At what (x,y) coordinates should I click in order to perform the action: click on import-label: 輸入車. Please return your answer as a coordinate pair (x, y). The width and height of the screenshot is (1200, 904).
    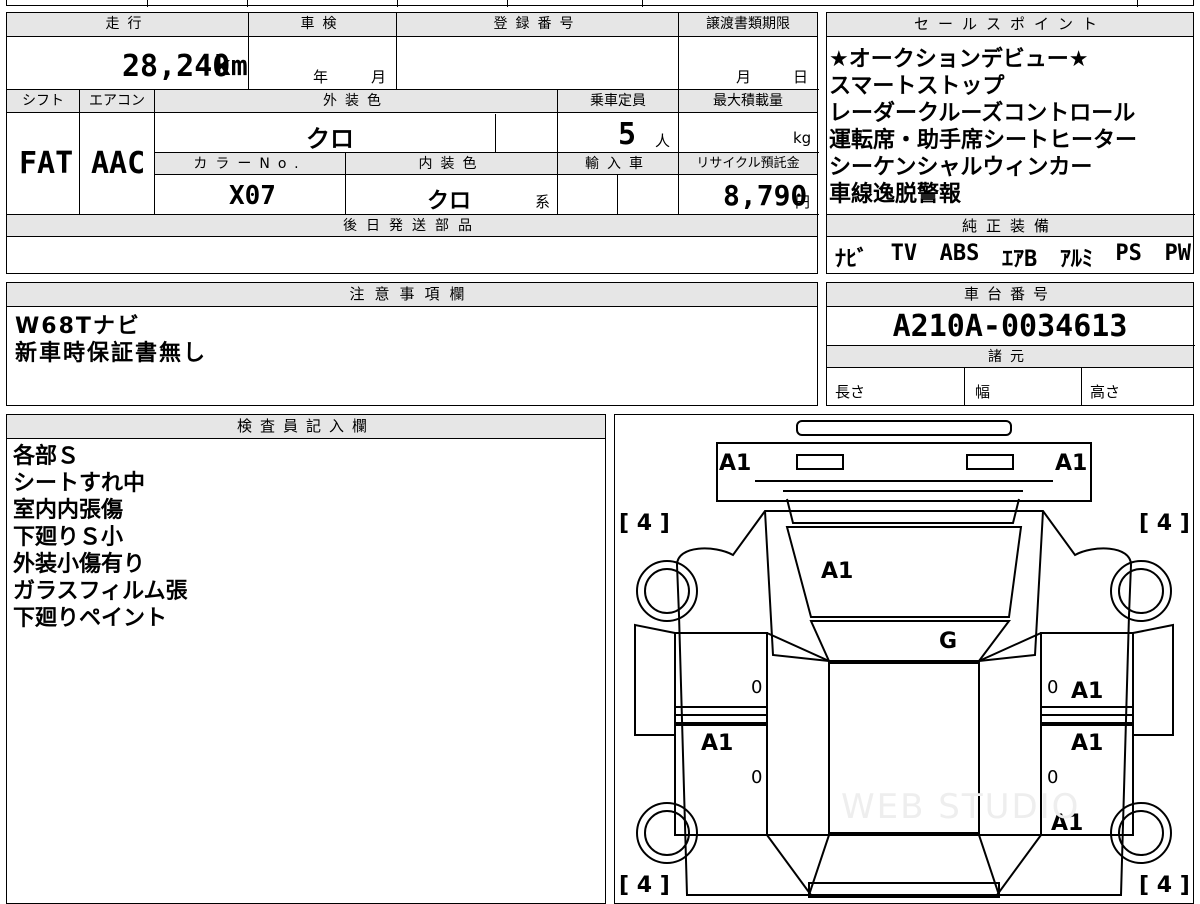
    Looking at the image, I should click on (618, 164).